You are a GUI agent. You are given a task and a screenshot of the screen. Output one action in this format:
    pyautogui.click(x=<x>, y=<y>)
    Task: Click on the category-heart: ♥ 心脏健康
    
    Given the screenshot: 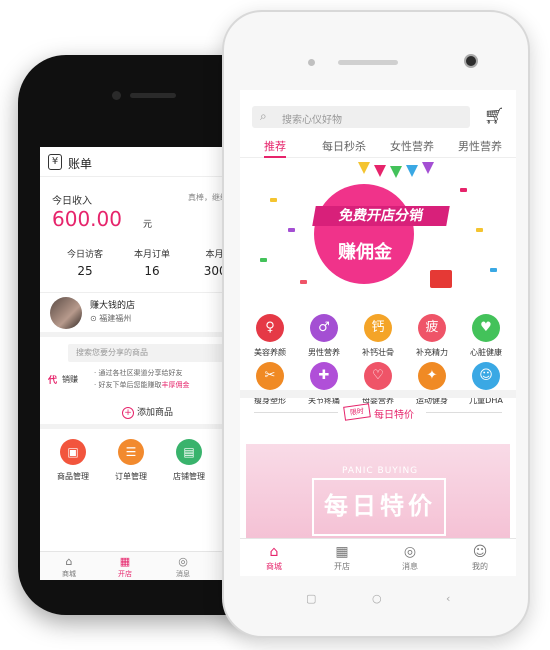 What is the action you would take?
    pyautogui.click(x=486, y=336)
    